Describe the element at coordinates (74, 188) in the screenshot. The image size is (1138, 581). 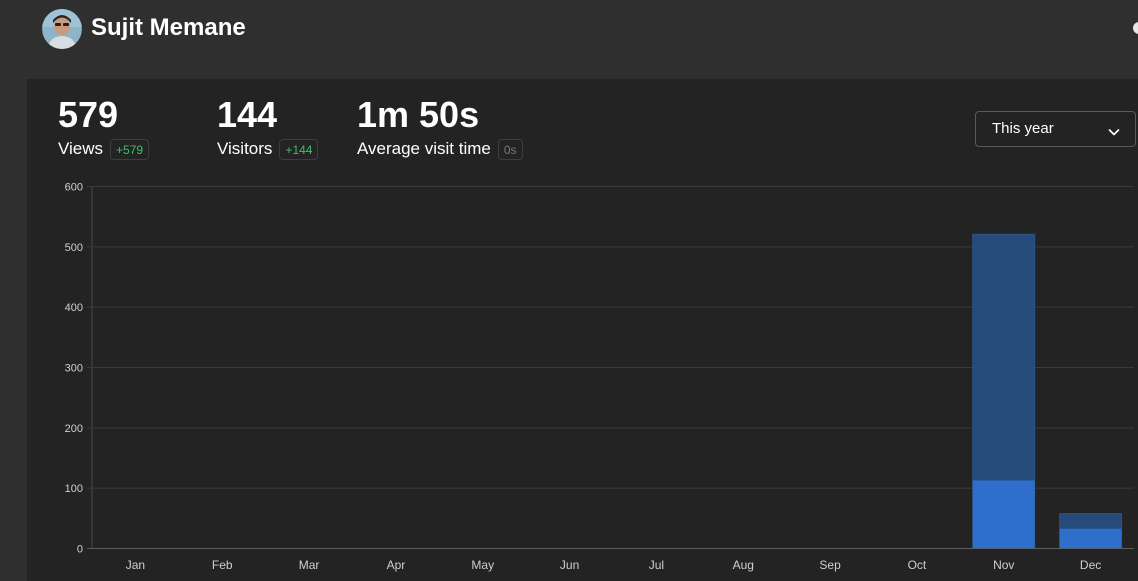
I see `y-tick-label: 600` at that location.